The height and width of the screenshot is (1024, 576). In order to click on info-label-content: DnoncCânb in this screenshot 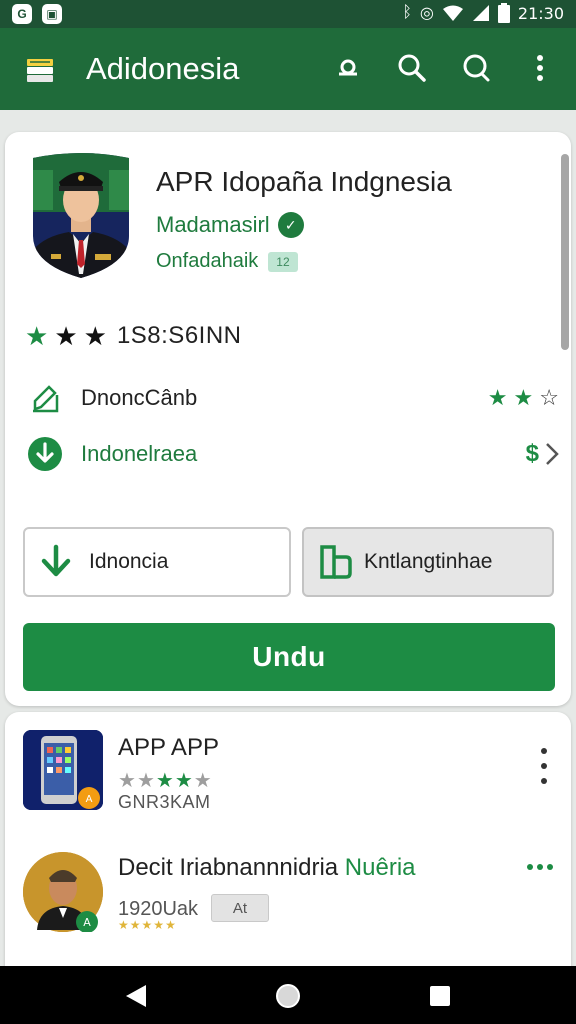, I will do `click(139, 397)`.